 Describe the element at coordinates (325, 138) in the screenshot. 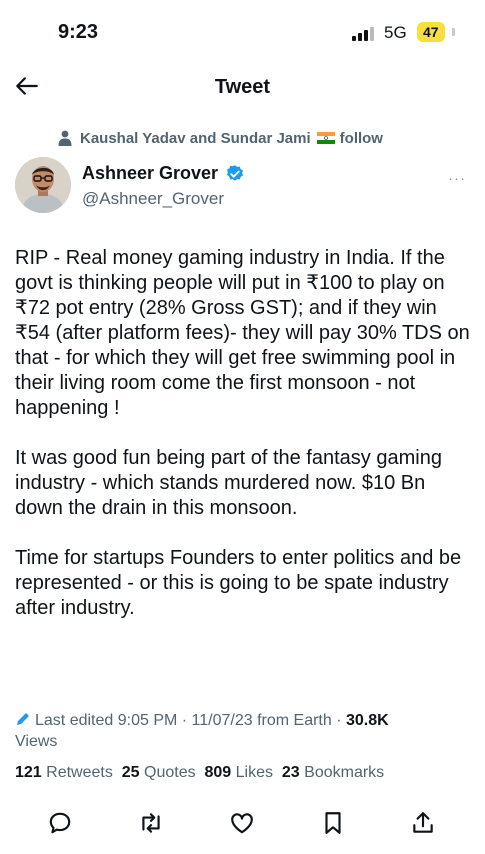

I see `india-flag-icon` at that location.